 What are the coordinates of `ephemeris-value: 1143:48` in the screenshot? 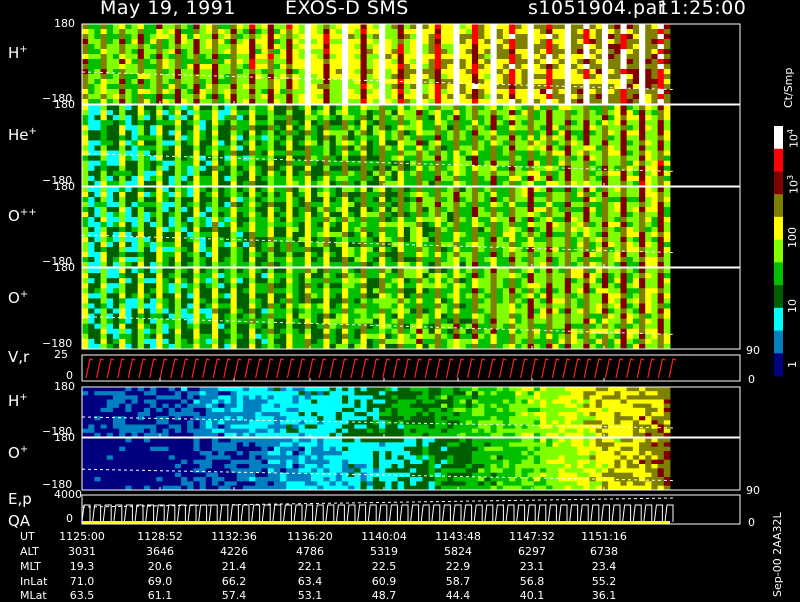 It's located at (458, 536).